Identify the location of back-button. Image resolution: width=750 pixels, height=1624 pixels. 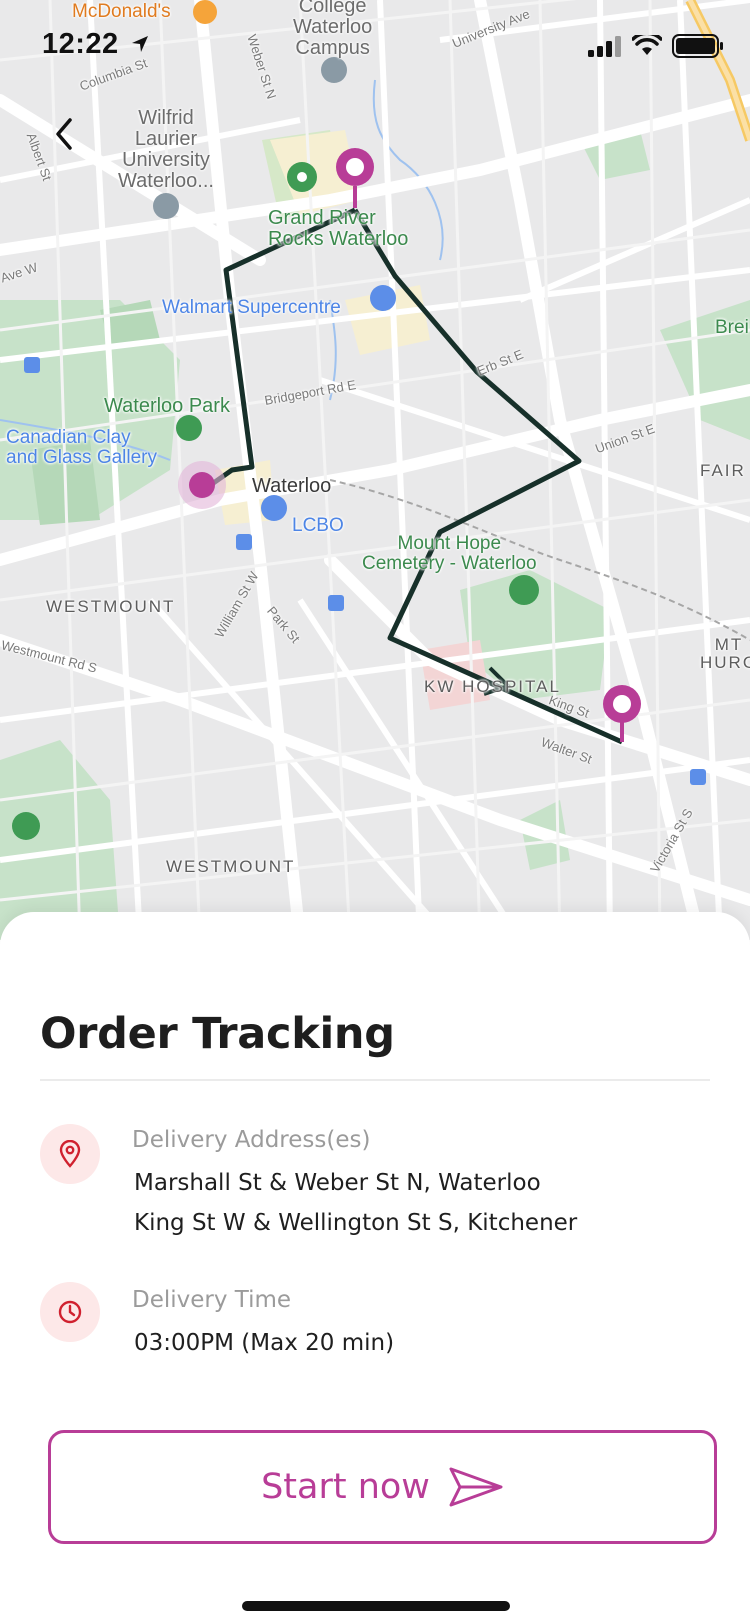
(64, 134).